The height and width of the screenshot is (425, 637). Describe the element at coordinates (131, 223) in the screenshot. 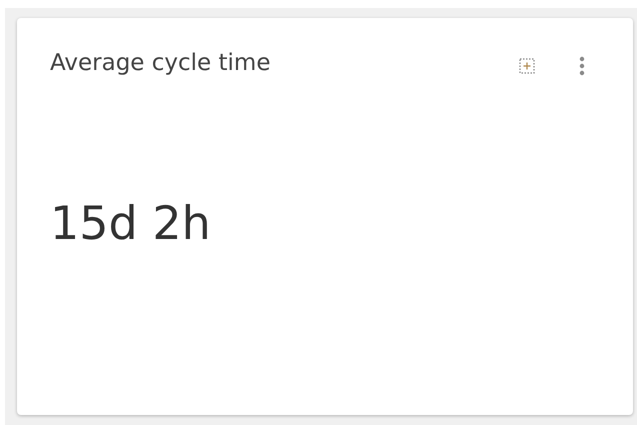

I see `metric-value: 15d 2h` at that location.